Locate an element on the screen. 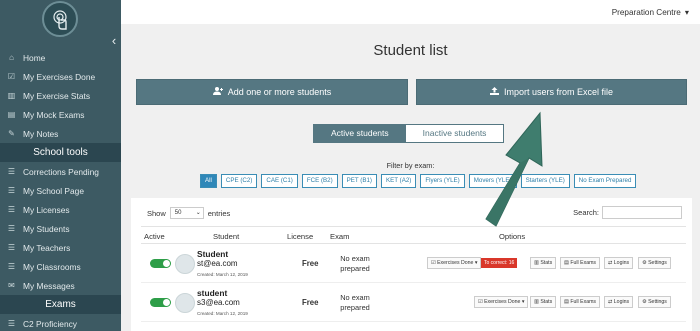 This screenshot has width=700, height=331. account-menu: Preparation Centre ▾ is located at coordinates (650, 12).